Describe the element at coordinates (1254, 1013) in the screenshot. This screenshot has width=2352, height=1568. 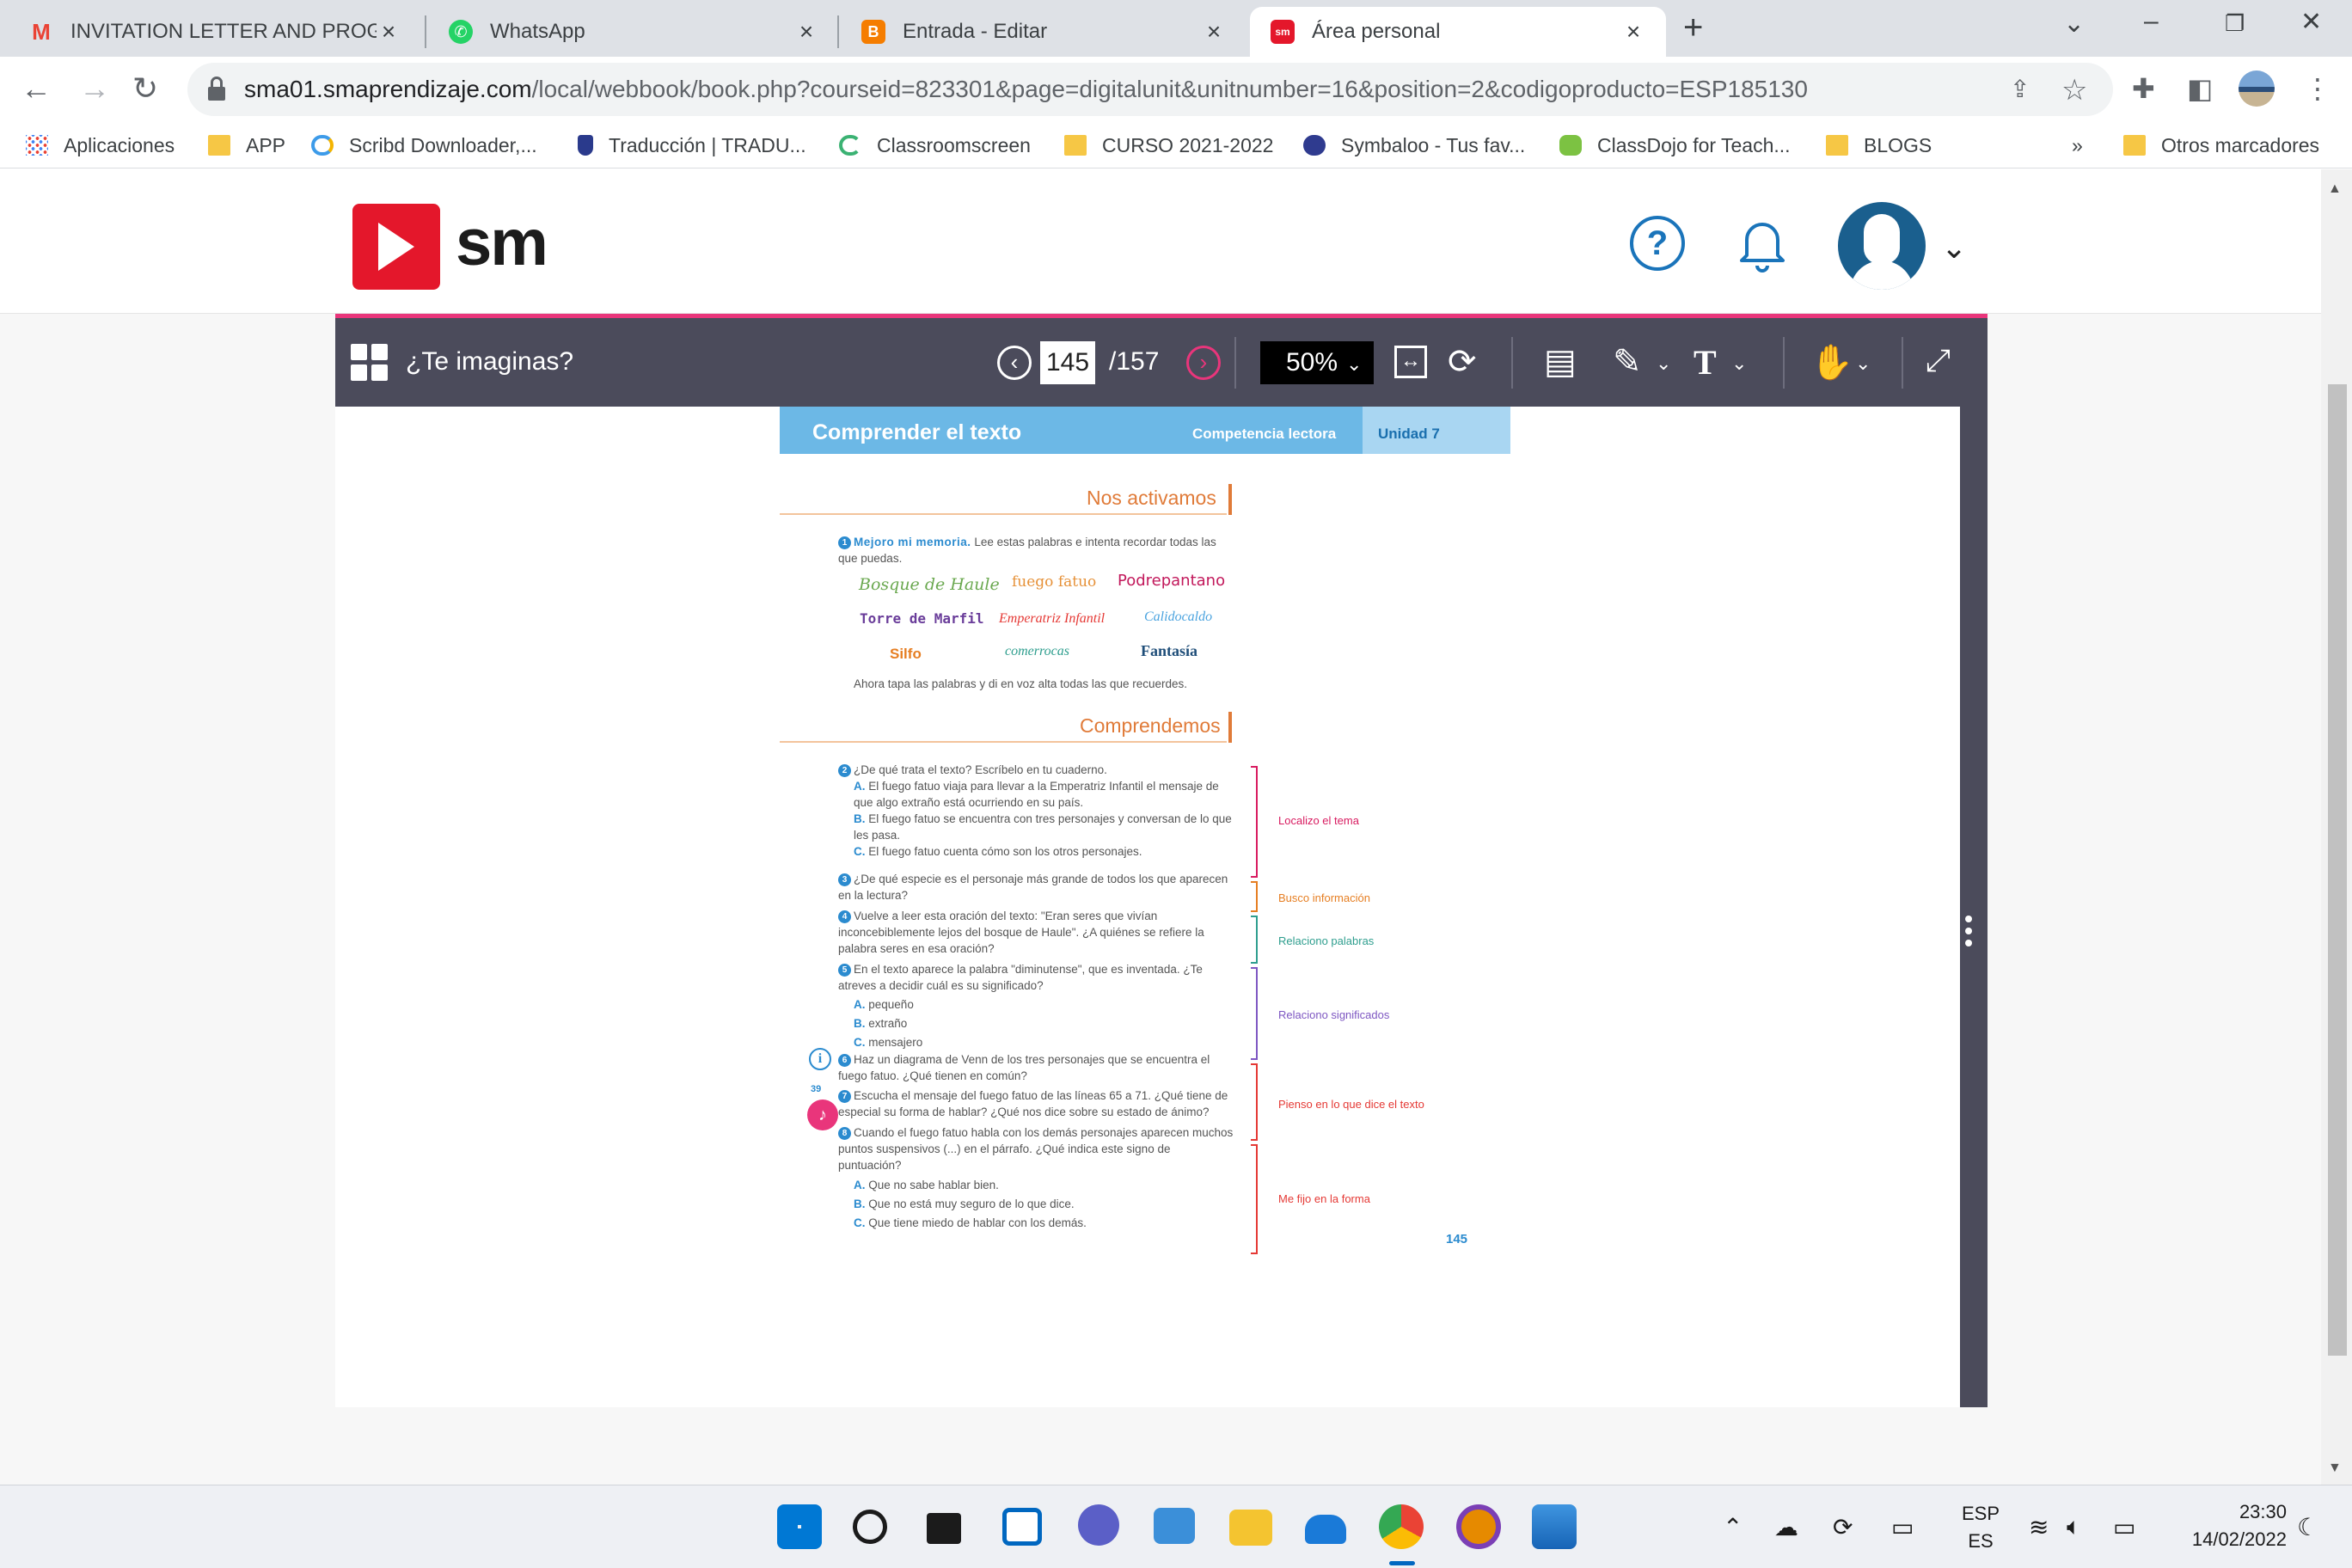
I see `category-bracket` at that location.